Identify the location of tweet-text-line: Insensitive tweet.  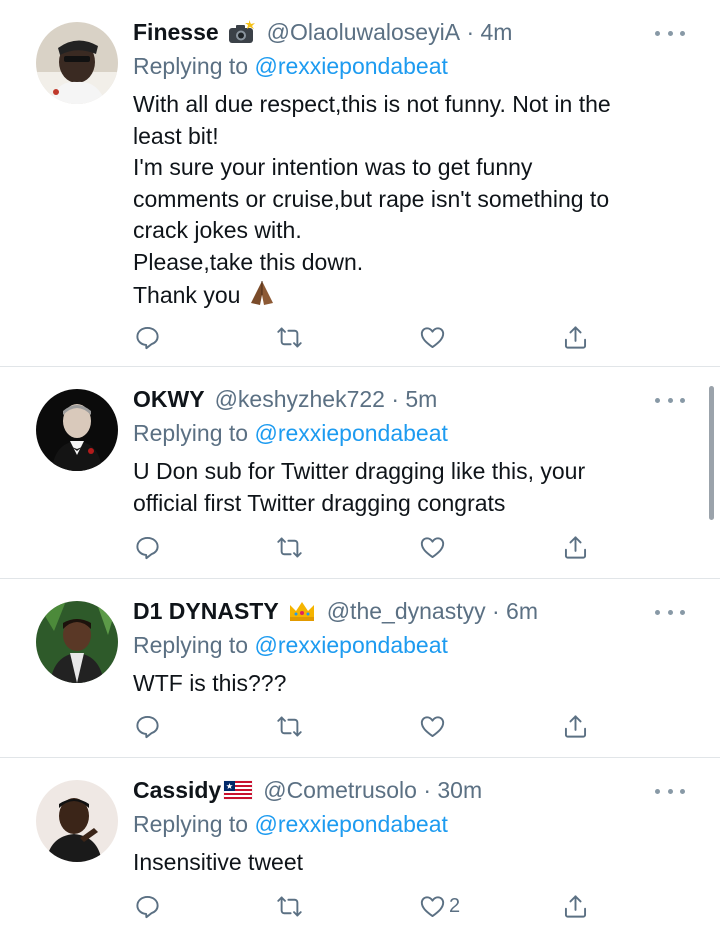
(218, 862).